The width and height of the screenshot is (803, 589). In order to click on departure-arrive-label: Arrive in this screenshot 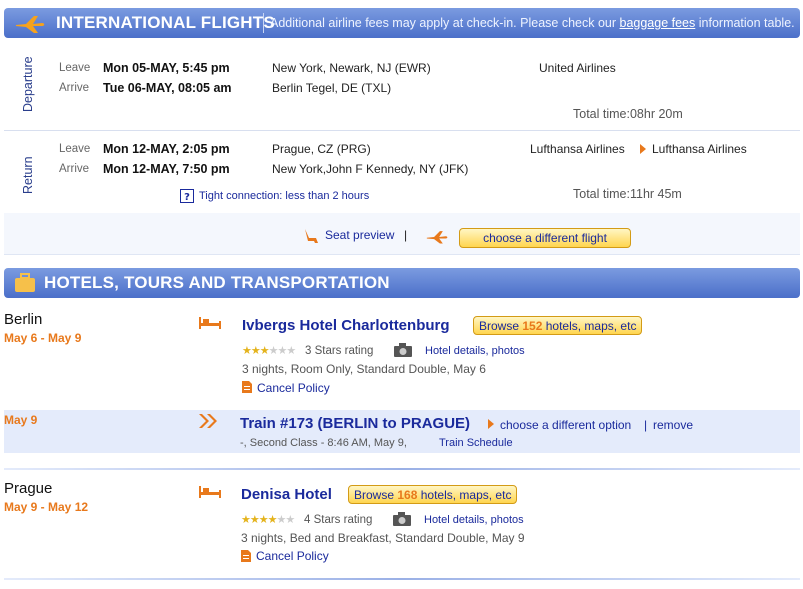, I will do `click(74, 88)`.